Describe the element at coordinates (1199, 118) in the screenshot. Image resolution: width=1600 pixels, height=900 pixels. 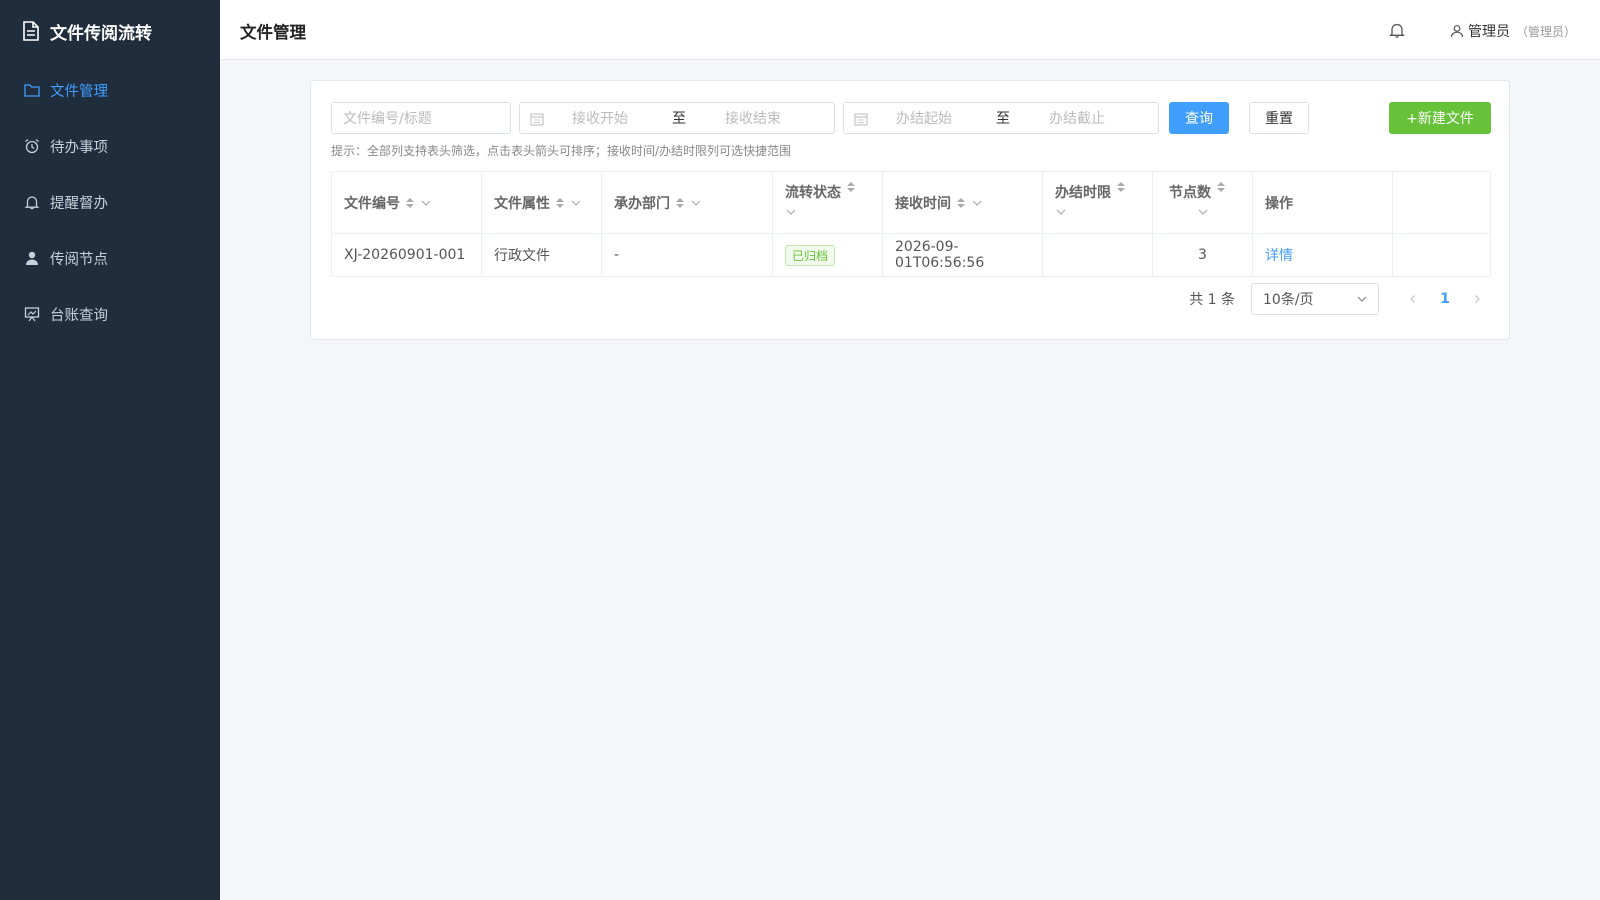
I see `query-button: 查询` at that location.